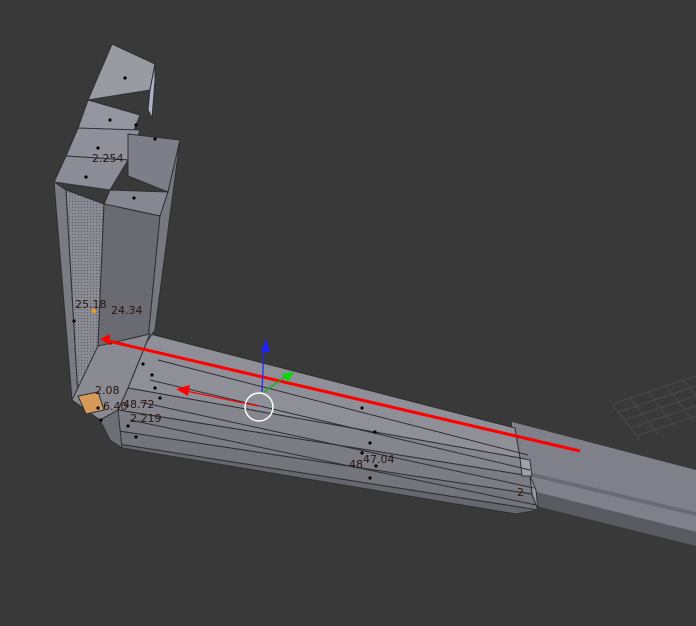  I want to click on measure-label-6: 48.72, so click(139, 404).